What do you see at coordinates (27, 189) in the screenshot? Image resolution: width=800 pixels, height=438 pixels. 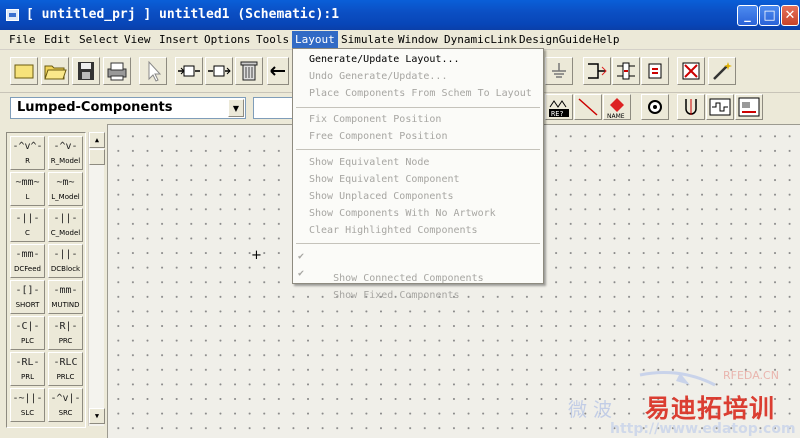 I see `palette-item: ~mm~ L` at bounding box center [27, 189].